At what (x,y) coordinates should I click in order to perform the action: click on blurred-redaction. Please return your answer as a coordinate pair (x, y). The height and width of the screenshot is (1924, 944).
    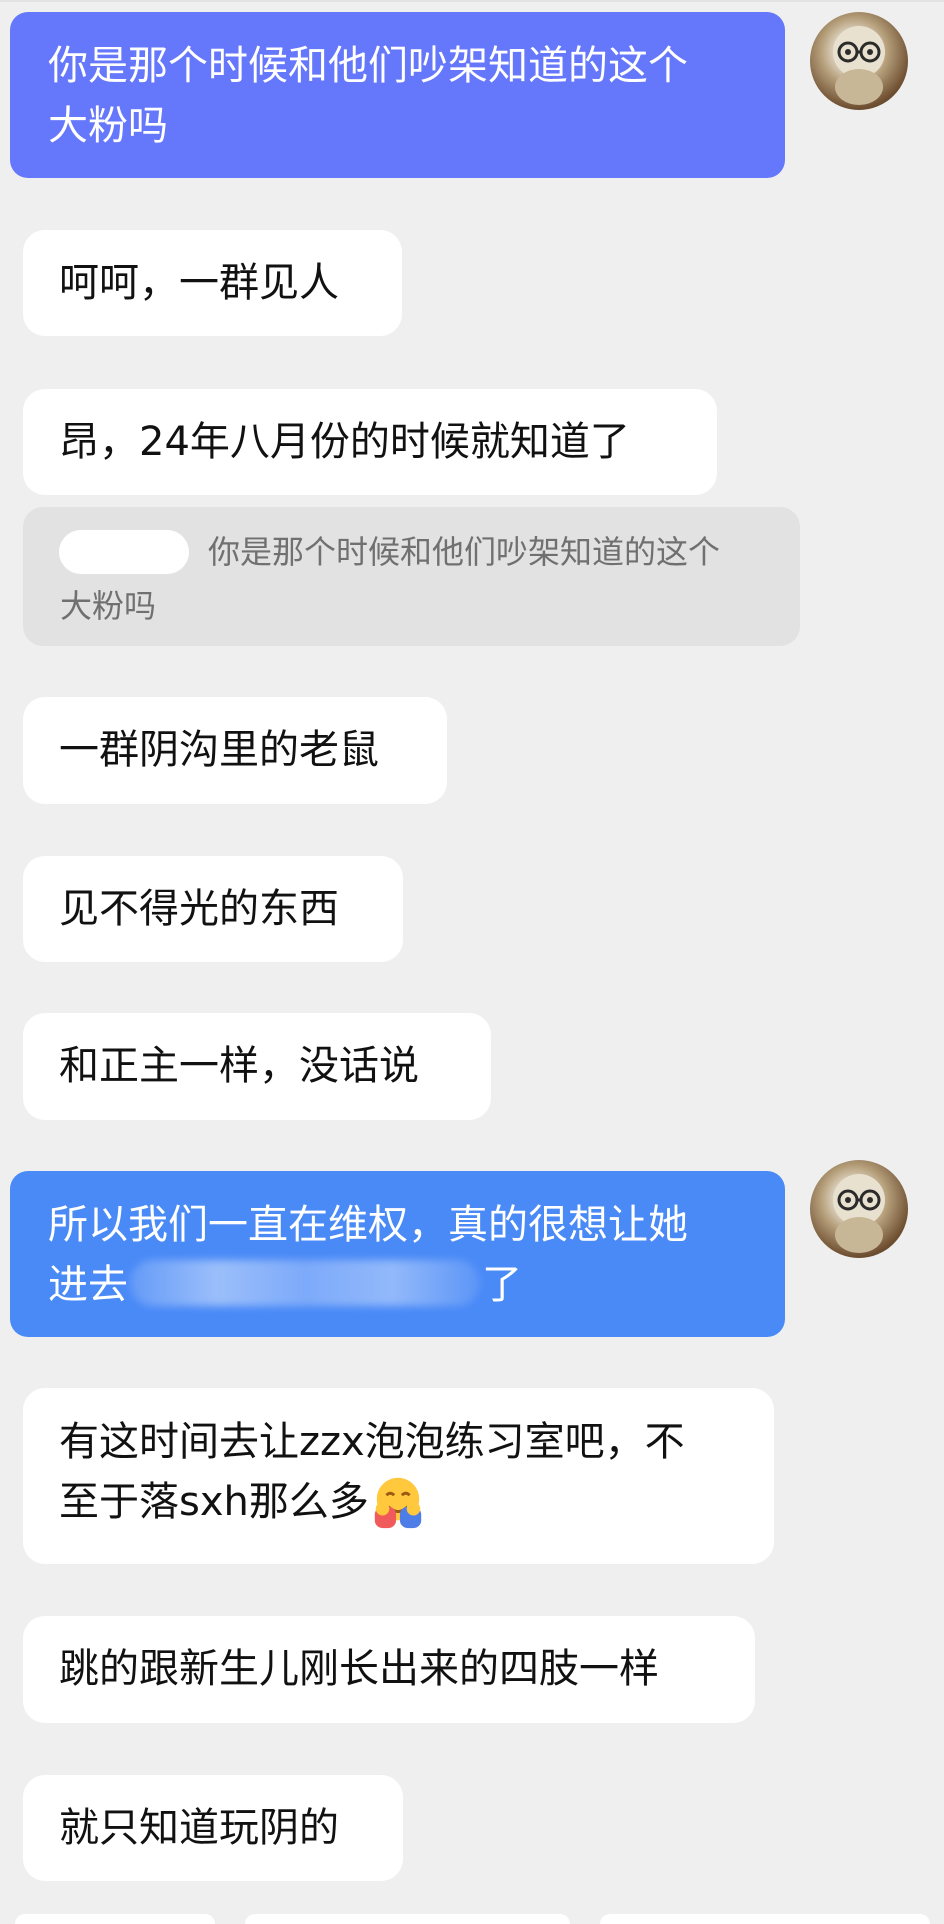
    Looking at the image, I should click on (305, 1283).